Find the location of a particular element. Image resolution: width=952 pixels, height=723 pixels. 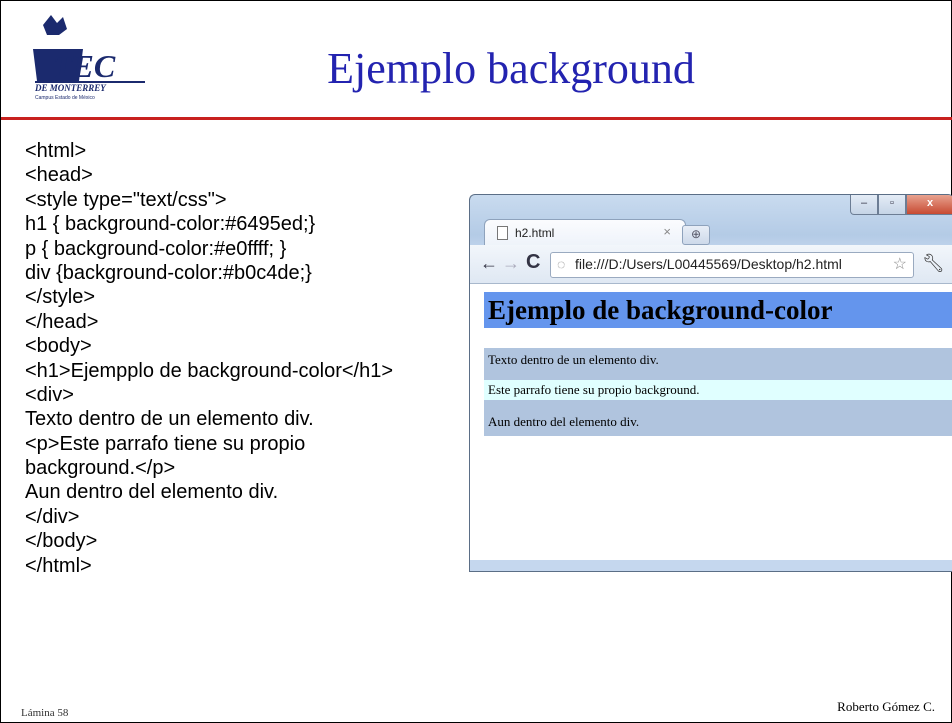

code-line: </body> is located at coordinates (61, 541).